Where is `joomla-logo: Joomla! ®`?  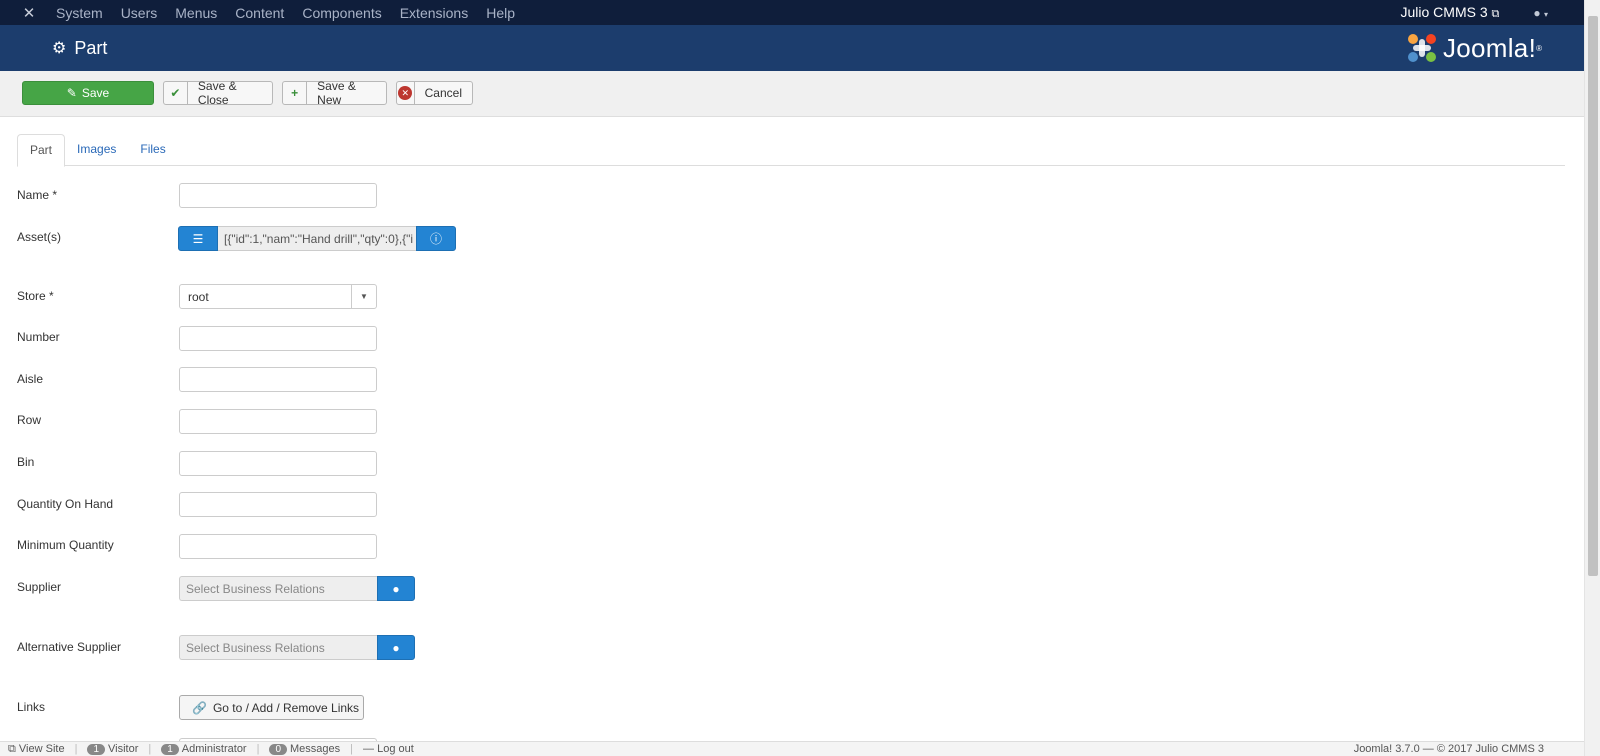
joomla-logo: Joomla! ® is located at coordinates (1473, 48).